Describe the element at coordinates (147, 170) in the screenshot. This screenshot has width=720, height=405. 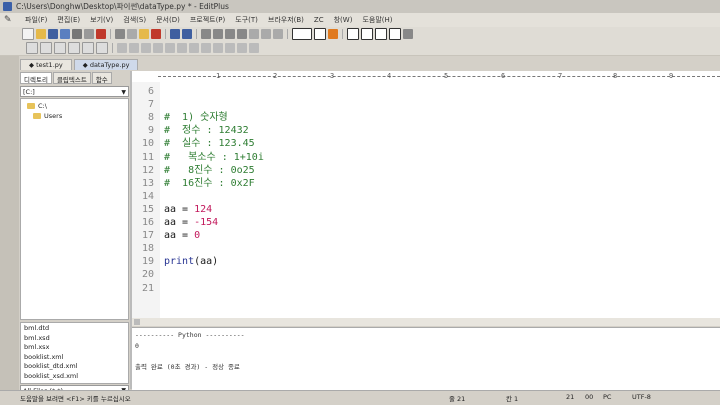
I see `line-number: 12` at that location.